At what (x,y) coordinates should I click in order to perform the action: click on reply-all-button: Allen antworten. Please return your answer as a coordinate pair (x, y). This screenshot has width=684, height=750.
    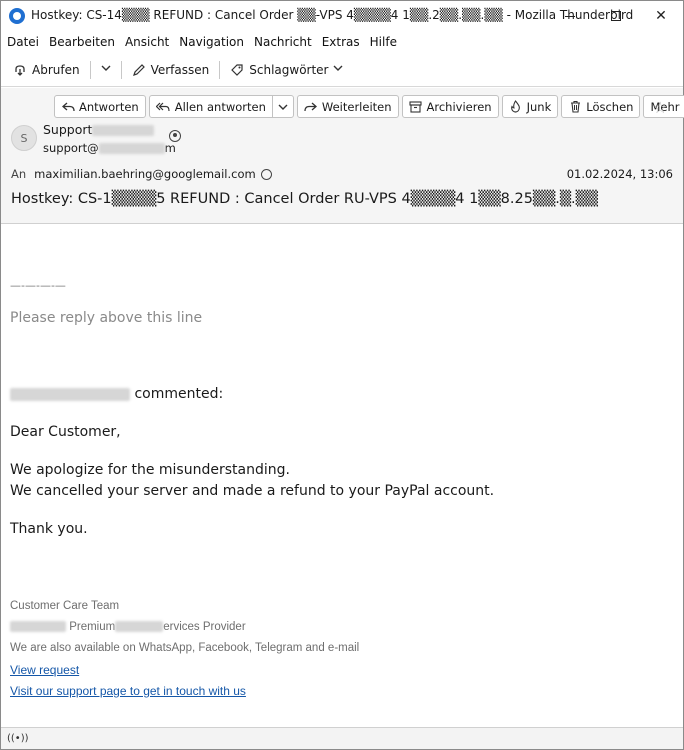
    Looking at the image, I should click on (211, 106).